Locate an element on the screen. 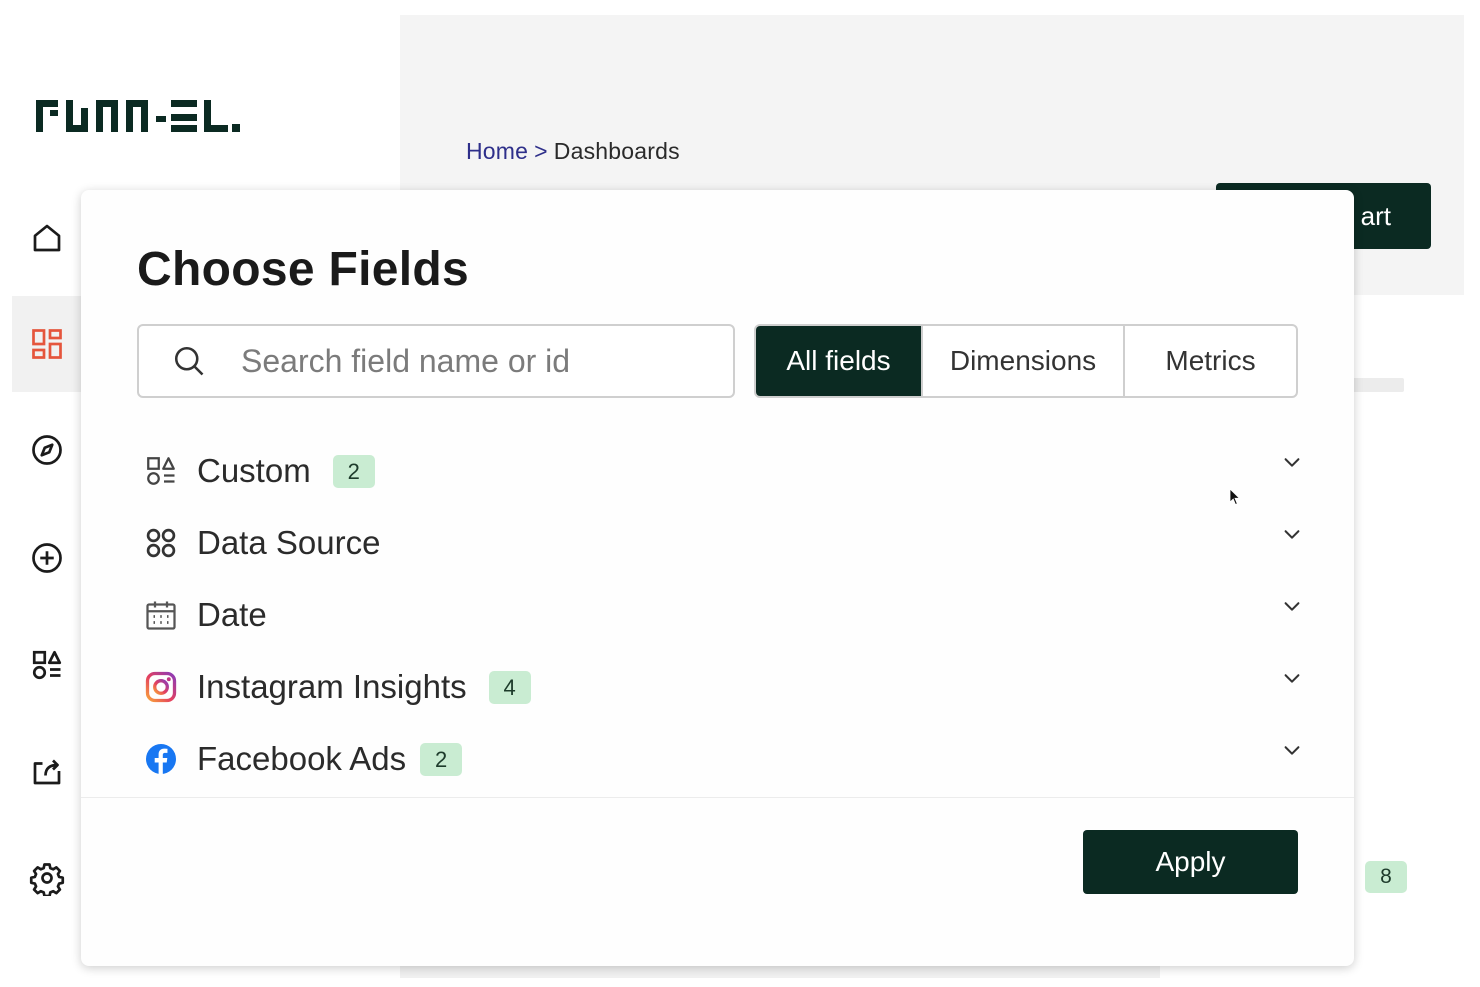  filter-dimensions: Dimensions is located at coordinates (1022, 361).